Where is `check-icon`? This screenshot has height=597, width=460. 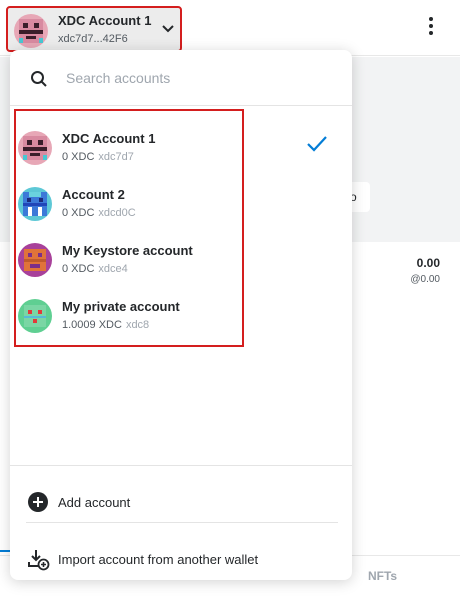 check-icon is located at coordinates (317, 146).